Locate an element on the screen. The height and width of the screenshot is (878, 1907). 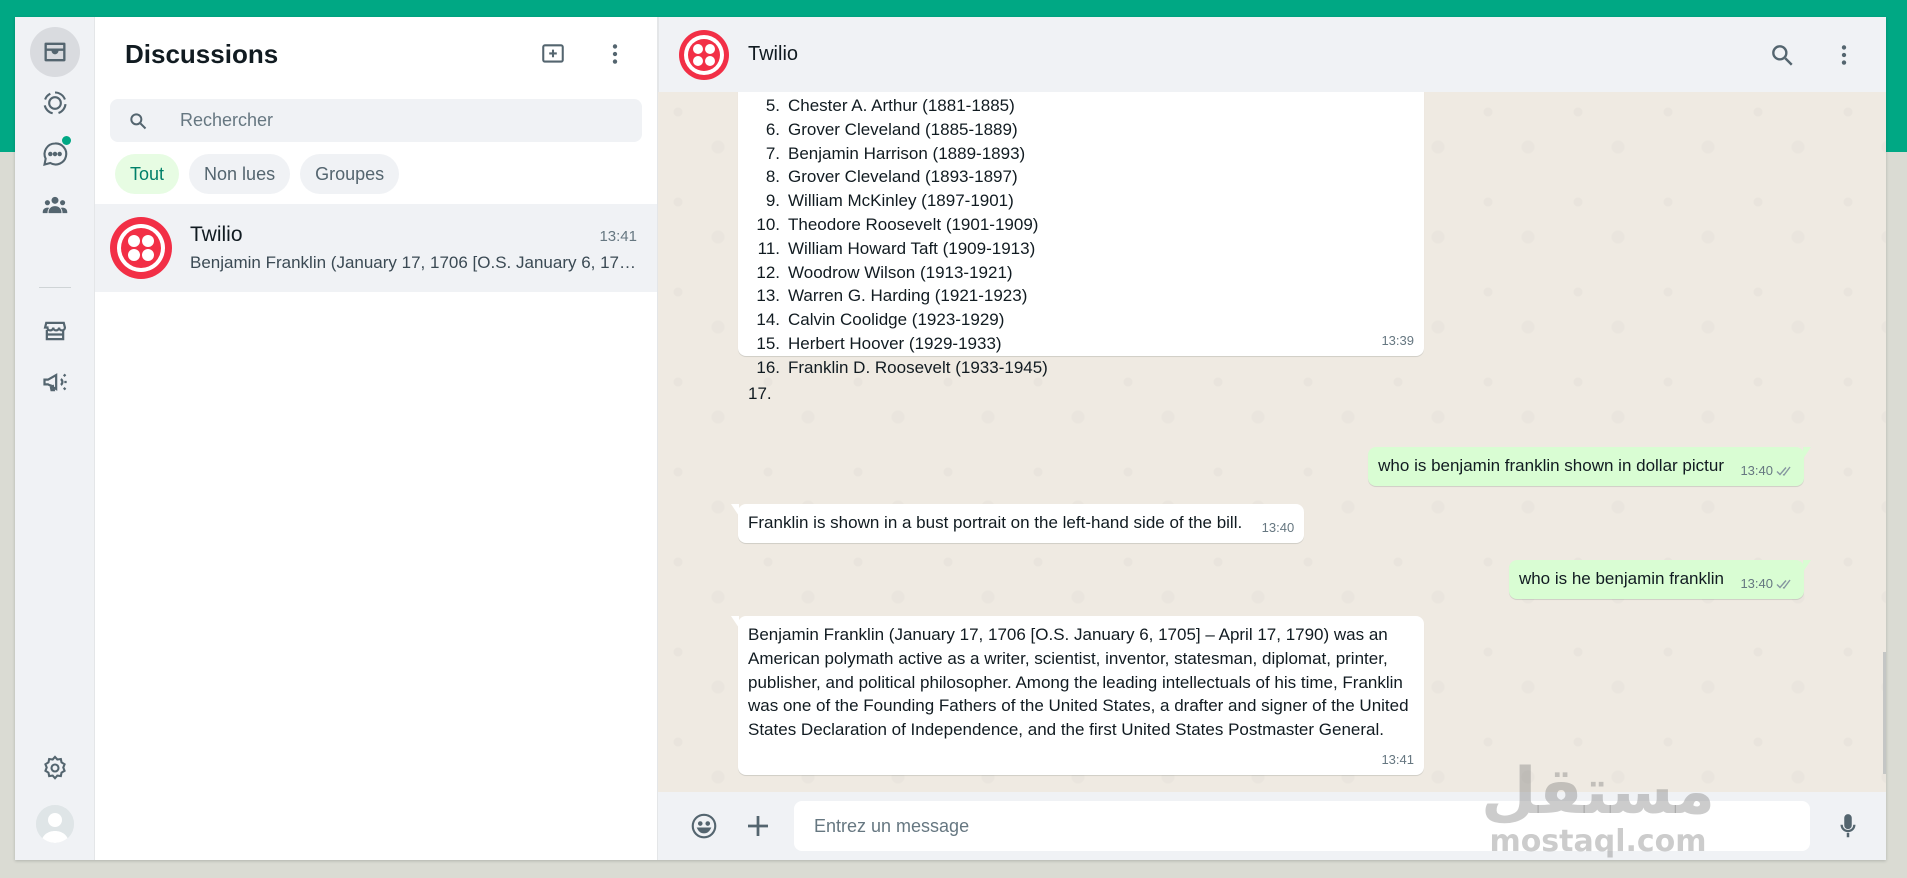
emoji-icon is located at coordinates (704, 826).